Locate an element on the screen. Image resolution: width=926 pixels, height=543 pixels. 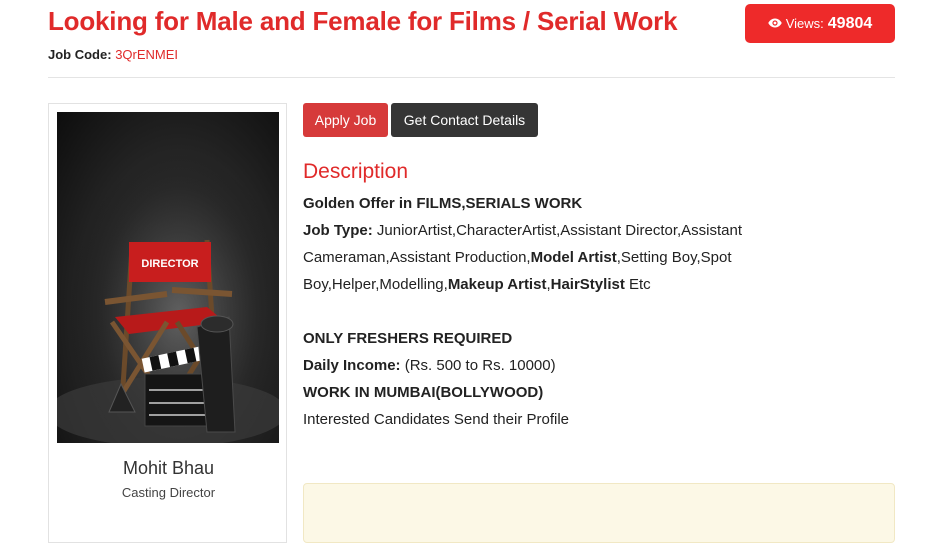
offer-line: Golden Offer in FILMS,SERIALS WORK is located at coordinates (598, 203).